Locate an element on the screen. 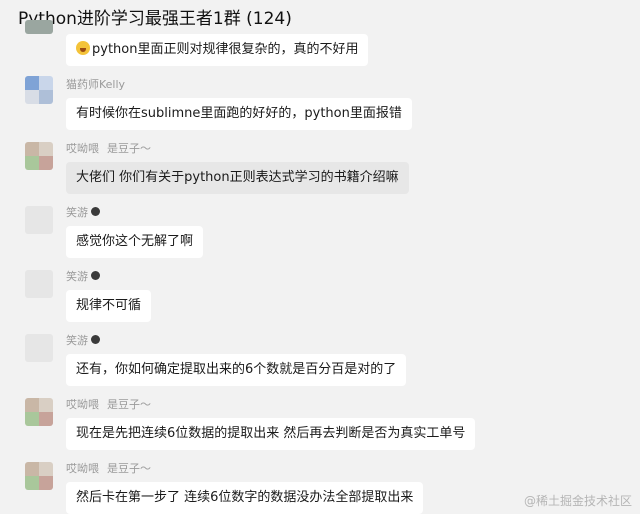 The height and width of the screenshot is (514, 640). message-bubble: python里面正则对规律很复杂的，真的不好用 is located at coordinates (217, 50).